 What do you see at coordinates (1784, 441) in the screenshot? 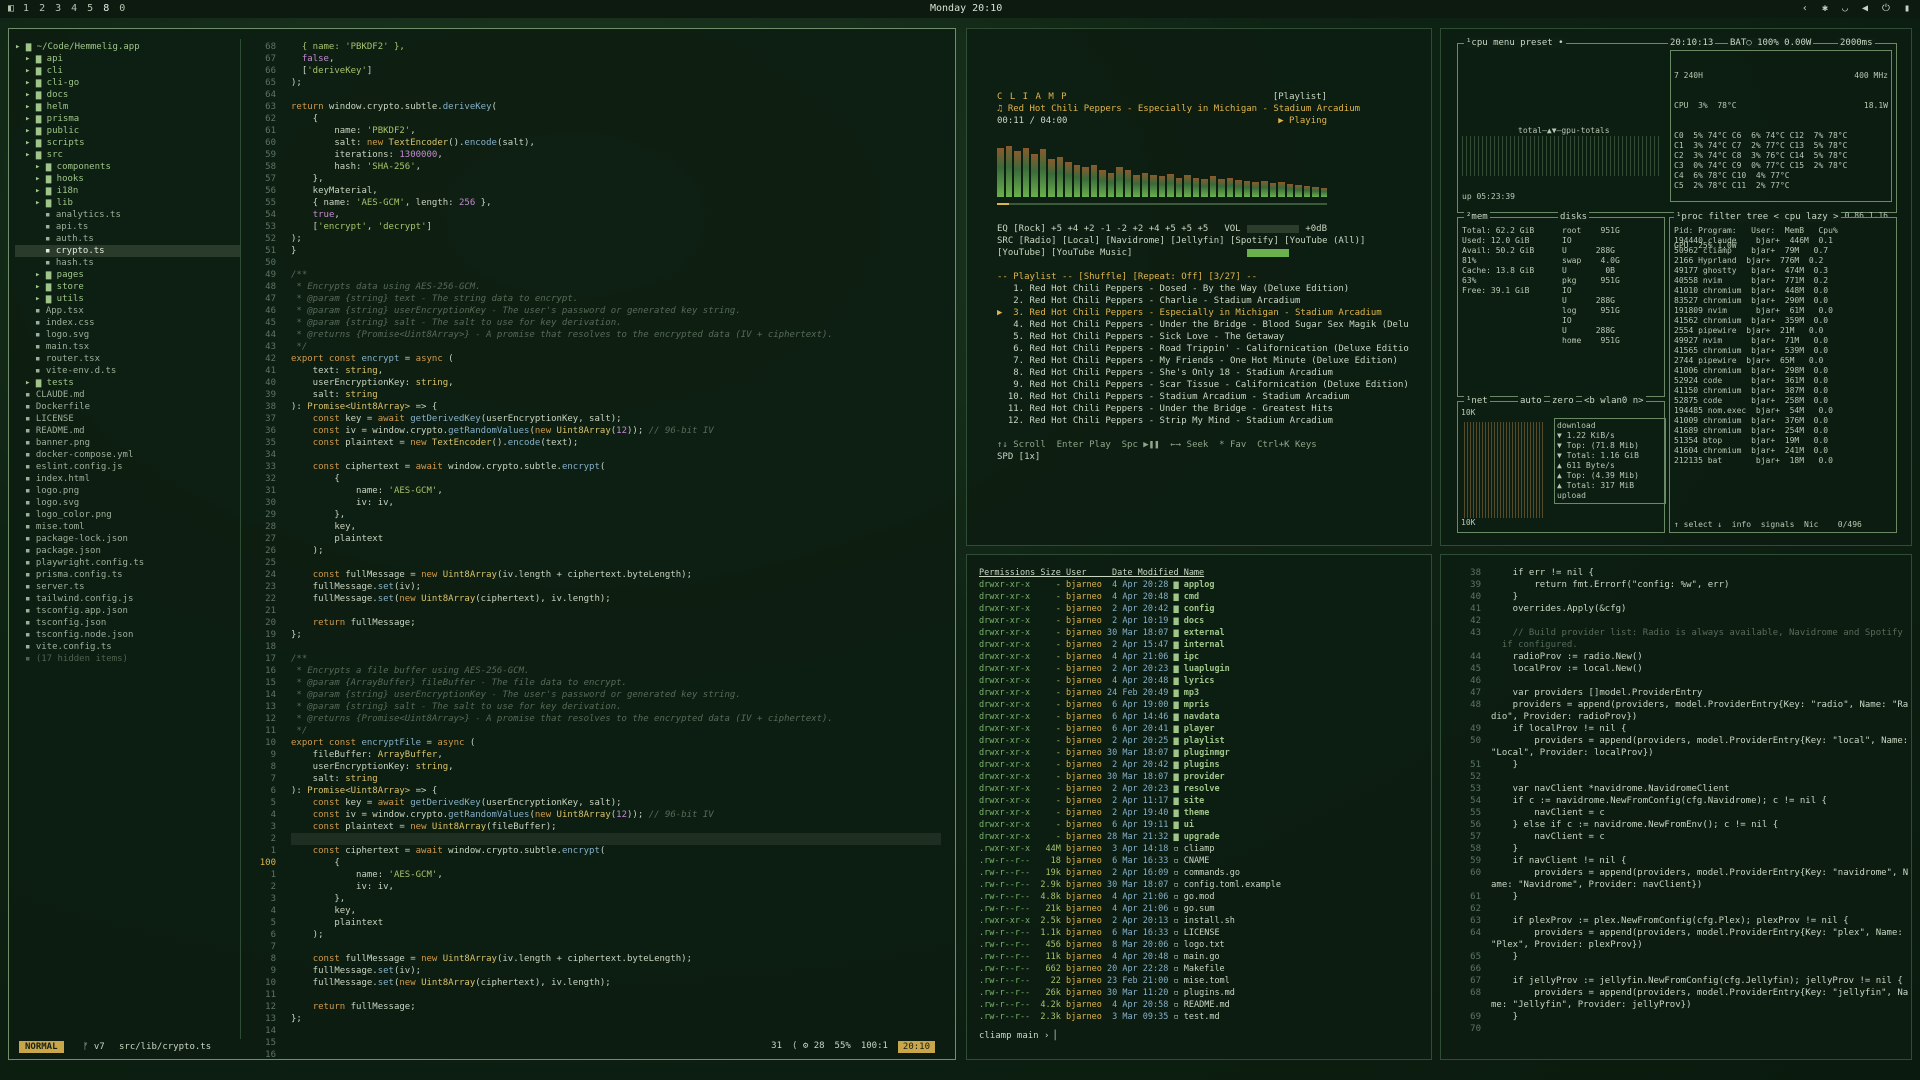
I see `process-row: 51354 btop bjar+ 19M 0.0` at bounding box center [1784, 441].